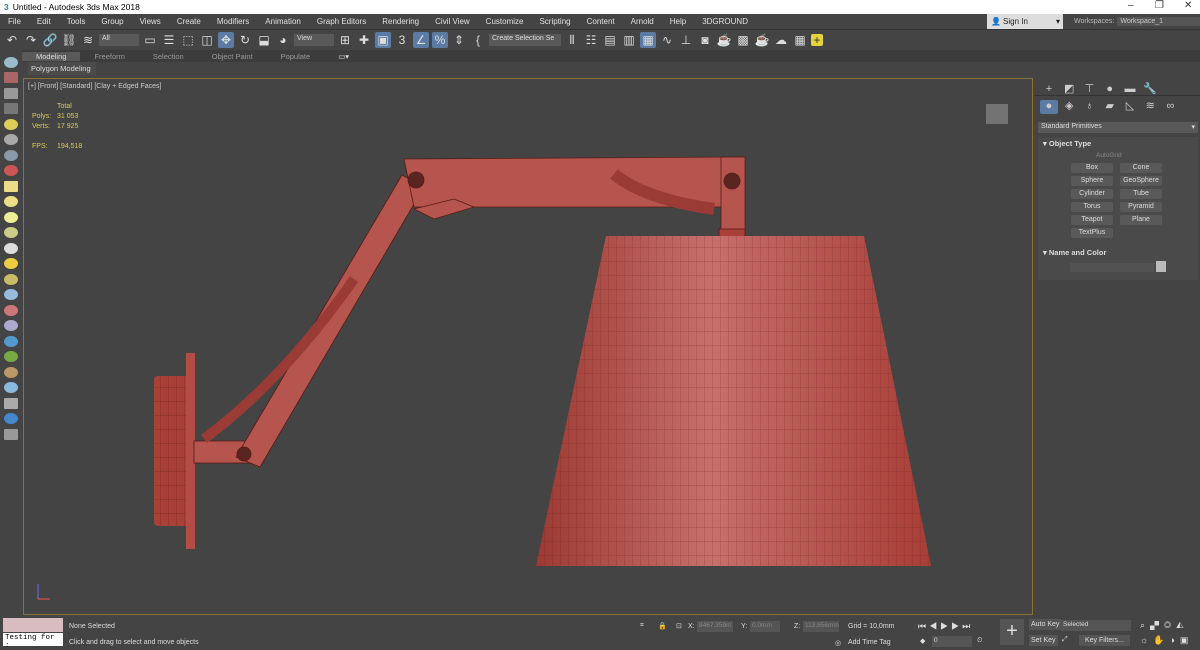 This screenshot has width=1200, height=650. Describe the element at coordinates (1049, 90) in the screenshot. I see `create-tab-icon: +` at that location.